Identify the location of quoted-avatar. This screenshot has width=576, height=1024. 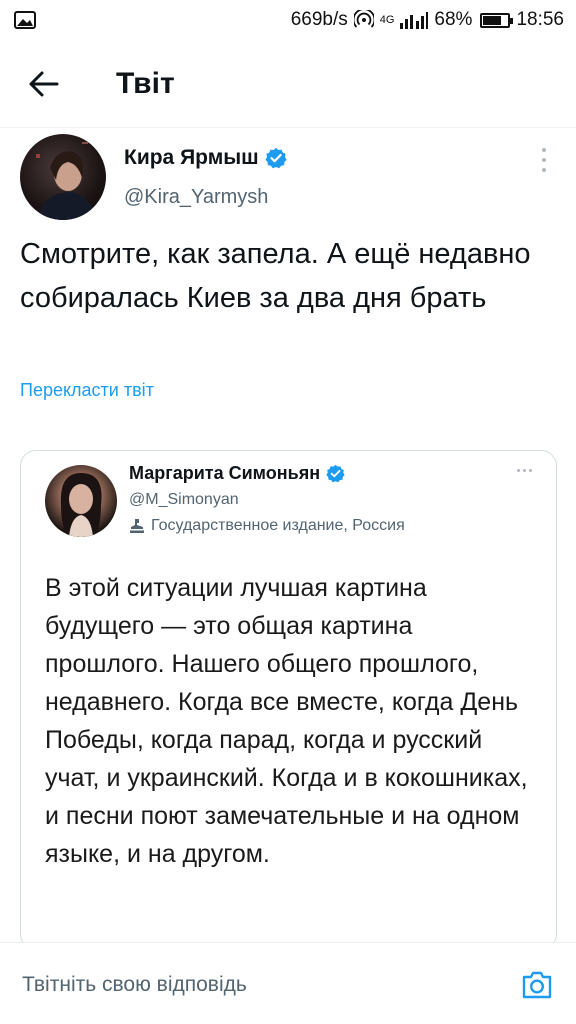
(81, 501).